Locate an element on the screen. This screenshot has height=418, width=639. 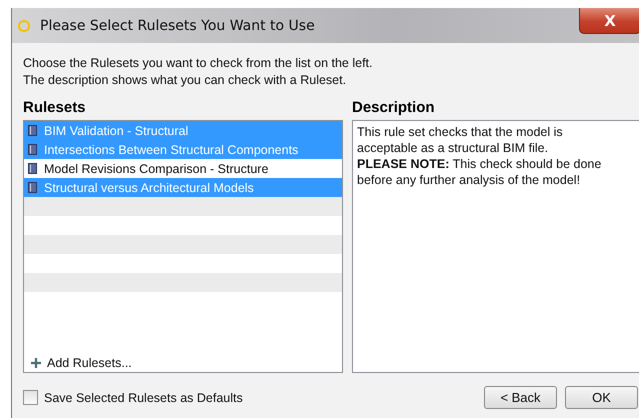
window-title: Please Select Rulesets You Want to Use is located at coordinates (177, 26).